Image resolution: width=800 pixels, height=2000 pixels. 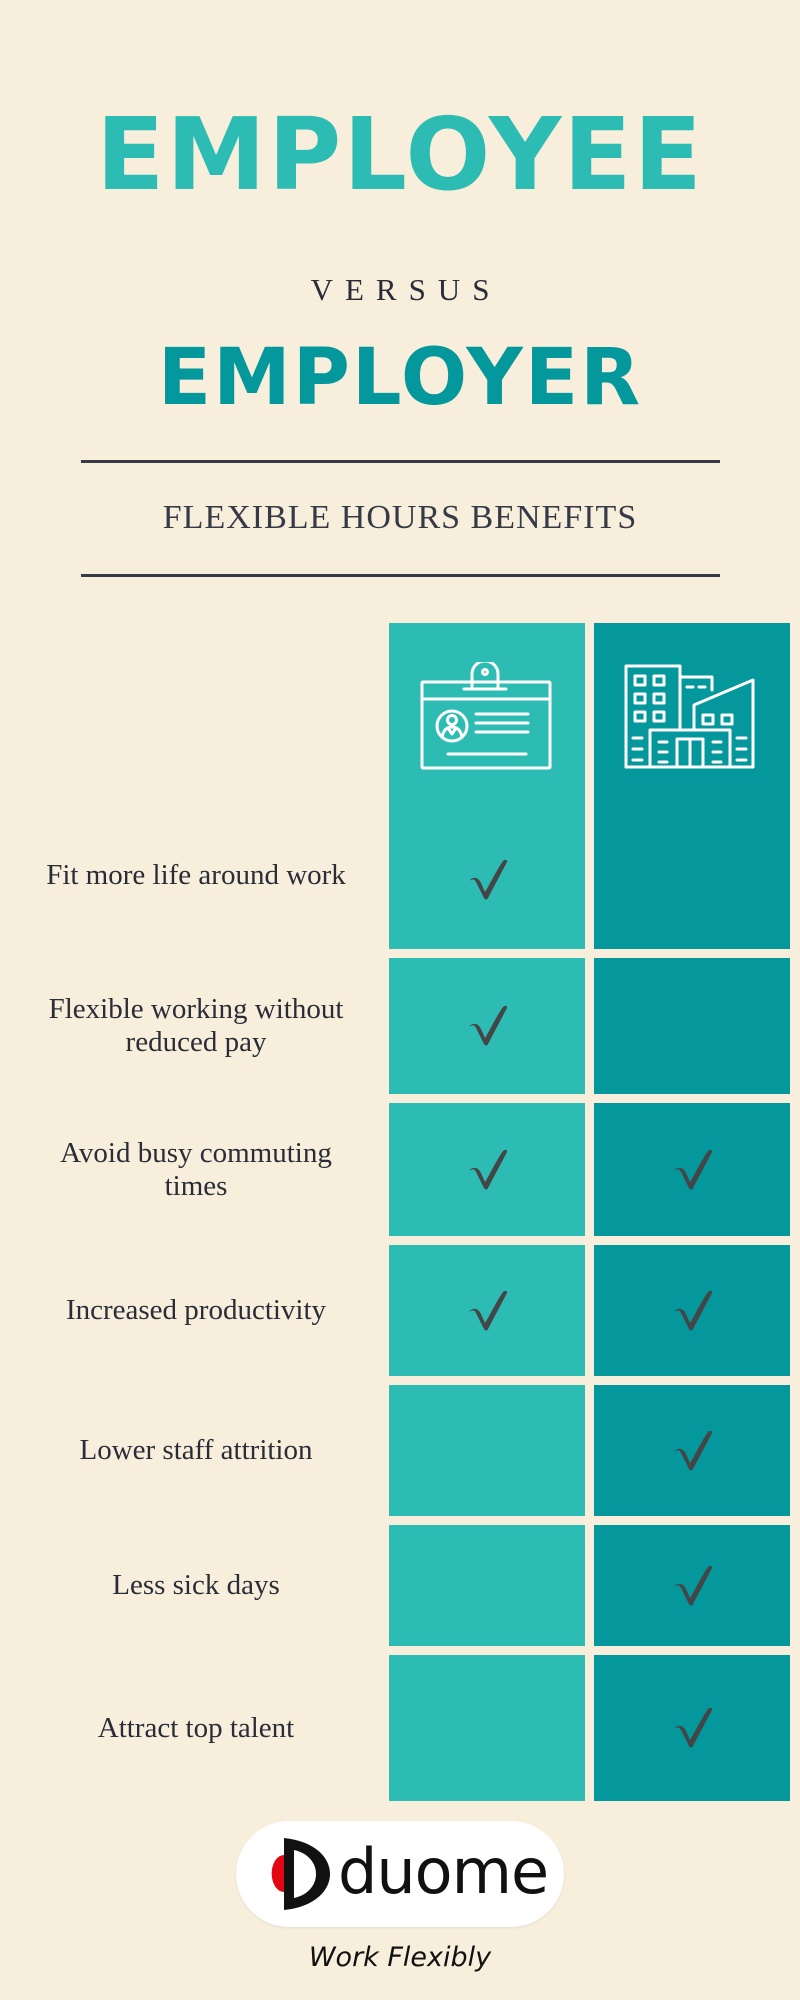 I want to click on title-employer: EMPLOYER, so click(x=400, y=378).